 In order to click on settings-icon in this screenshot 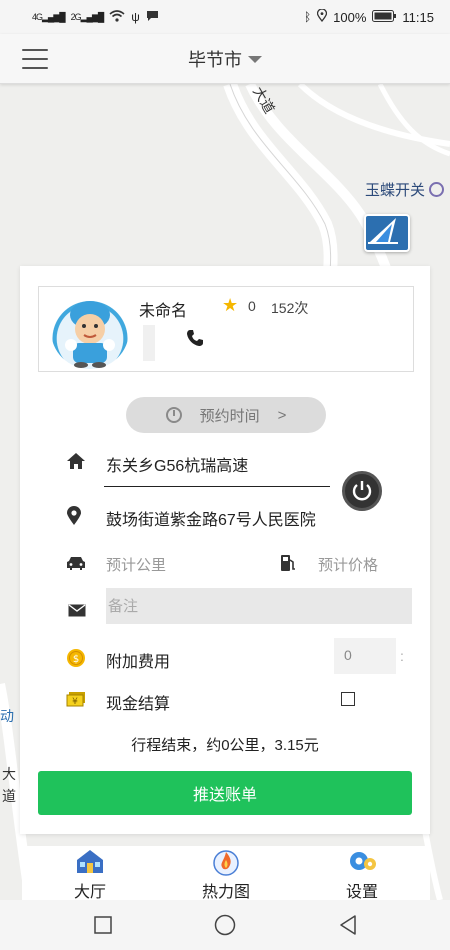, I will do `click(362, 861)`.